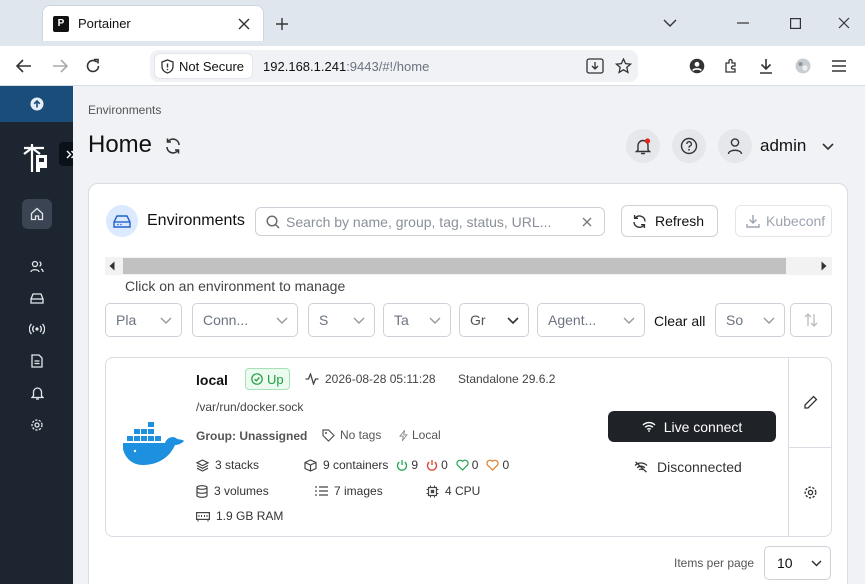 Image resolution: width=865 pixels, height=584 pixels. Describe the element at coordinates (170, 66) in the screenshot. I see `shield-warning-icon` at that location.